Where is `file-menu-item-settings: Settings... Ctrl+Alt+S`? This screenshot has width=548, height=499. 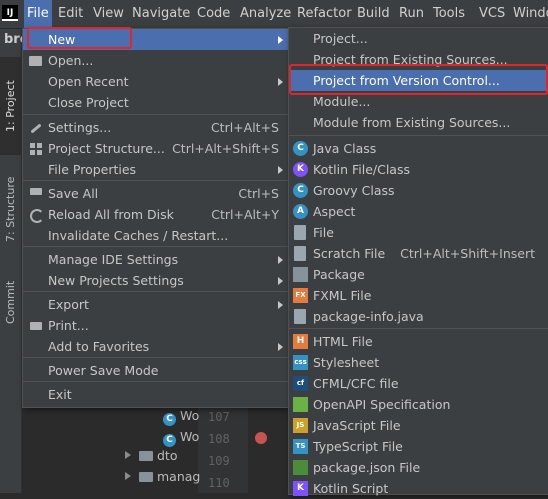
file-menu-item-settings: Settings... Ctrl+Alt+S is located at coordinates (156, 127).